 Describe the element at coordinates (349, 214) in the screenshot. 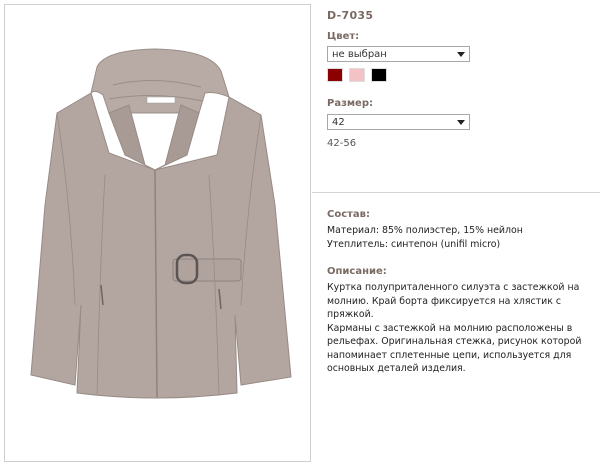

I see `composition-label: Состав:` at that location.